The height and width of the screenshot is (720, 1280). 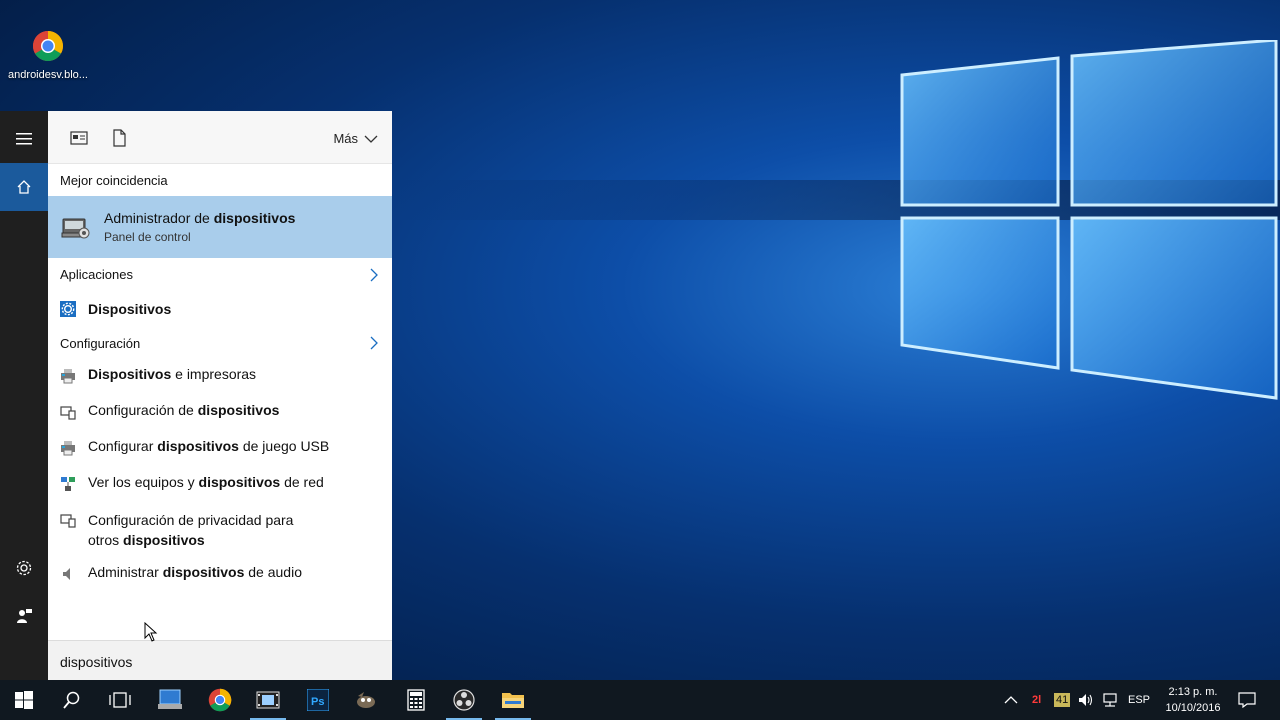 I want to click on text-pre: Ver los equipos y, so click(x=143, y=482).